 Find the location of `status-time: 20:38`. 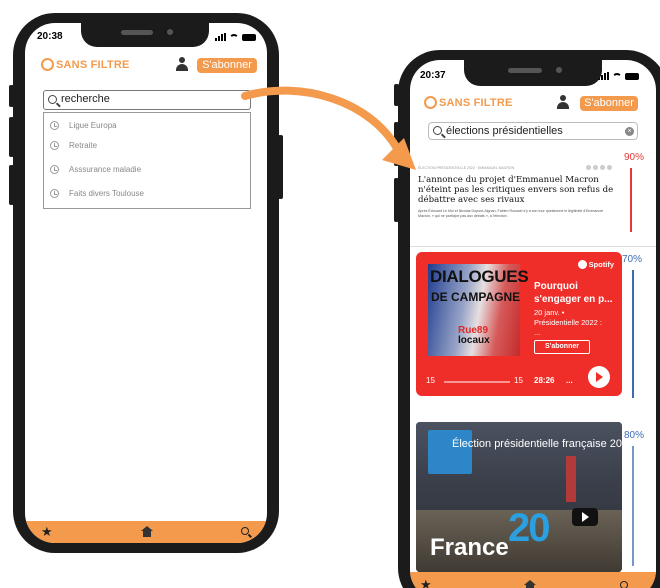

status-time: 20:38 is located at coordinates (50, 36).